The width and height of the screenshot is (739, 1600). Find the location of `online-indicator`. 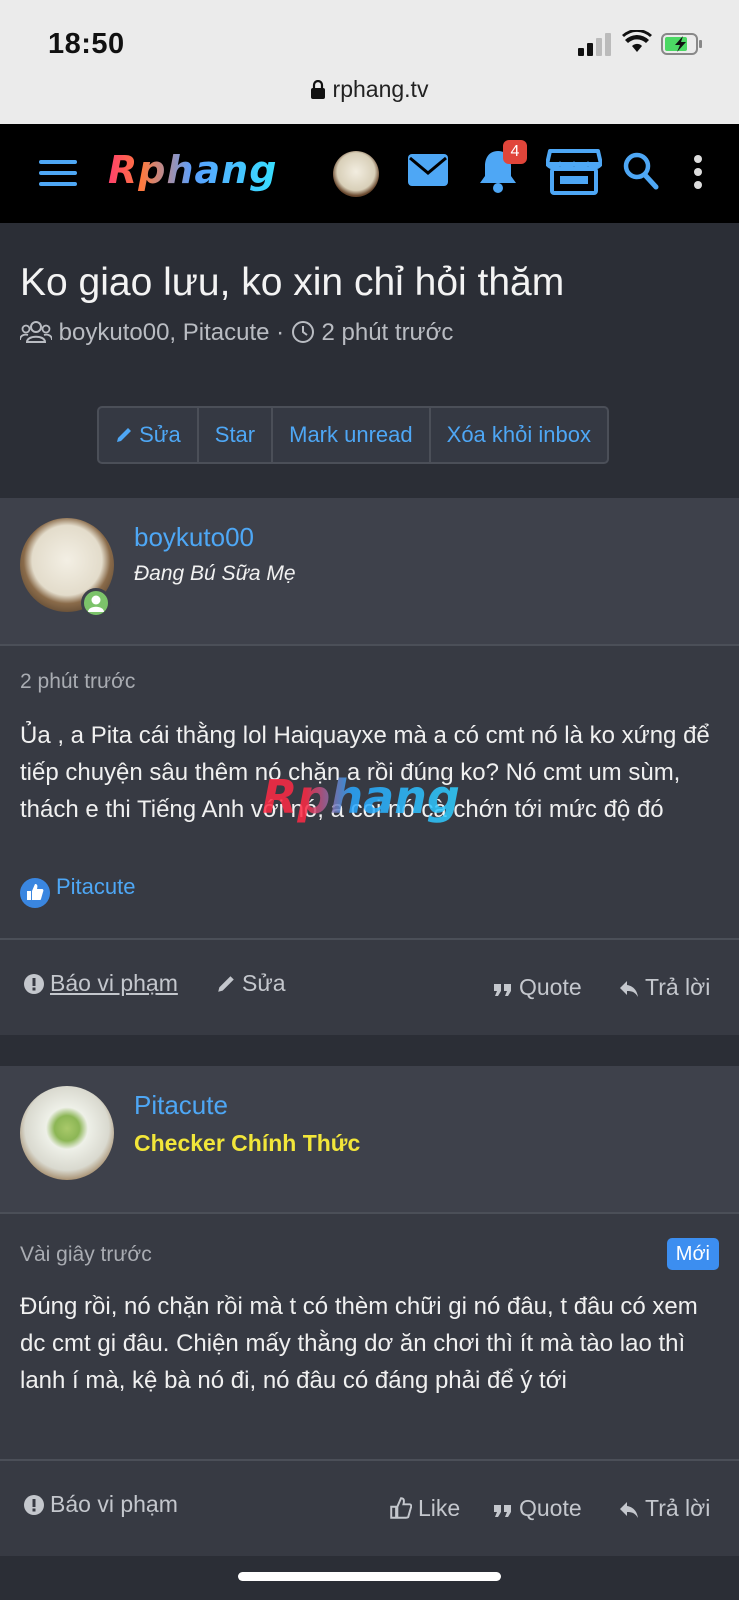

online-indicator is located at coordinates (96, 603).